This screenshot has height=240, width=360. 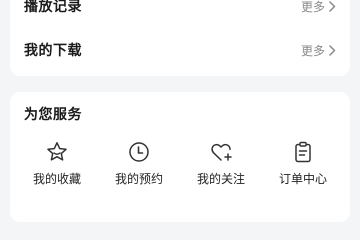 What do you see at coordinates (139, 152) in the screenshot?
I see `clock-icon` at bounding box center [139, 152].